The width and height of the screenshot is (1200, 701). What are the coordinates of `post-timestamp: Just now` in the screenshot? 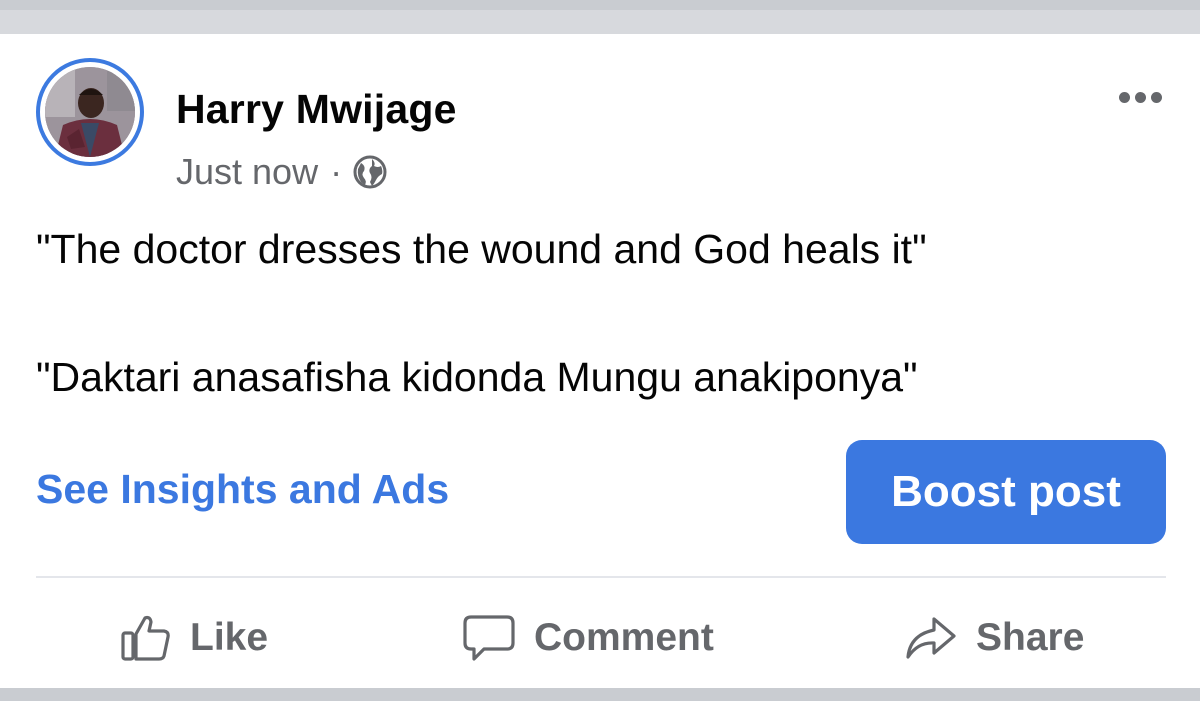 It's located at (247, 172).